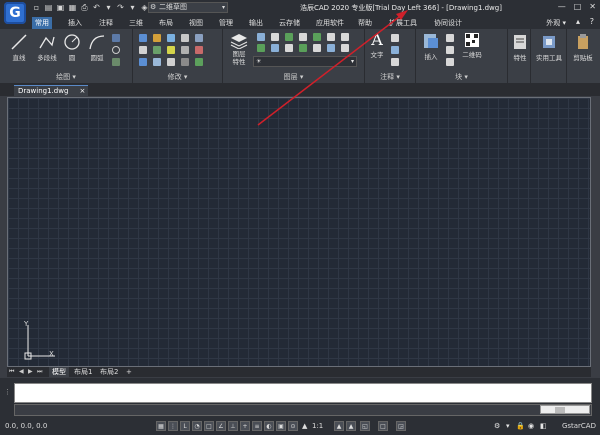 Image resolution: width=600 pixels, height=435 pixels. I want to click on scroll-thumb, so click(560, 410).